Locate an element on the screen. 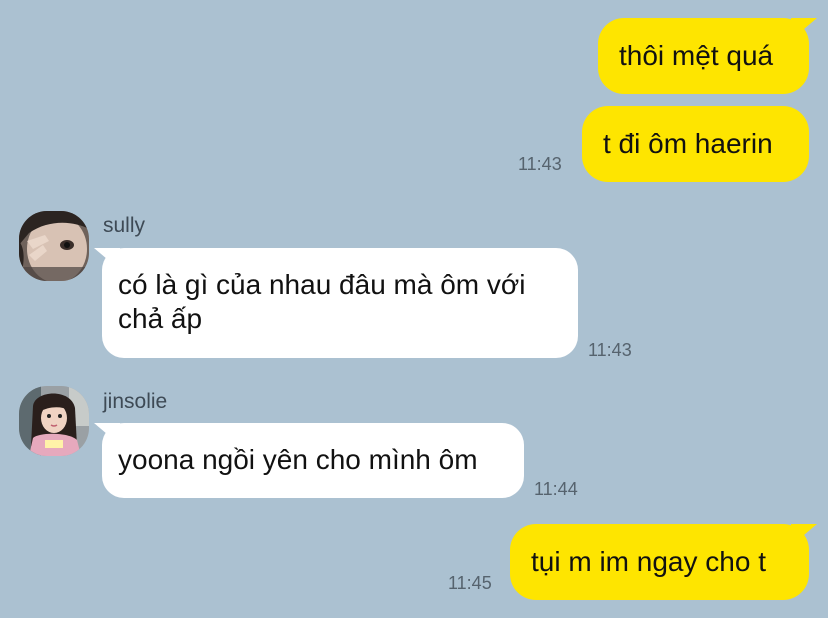 This screenshot has width=828, height=618. message-text: yoona ngồi yên cho mình ôm is located at coordinates (298, 459).